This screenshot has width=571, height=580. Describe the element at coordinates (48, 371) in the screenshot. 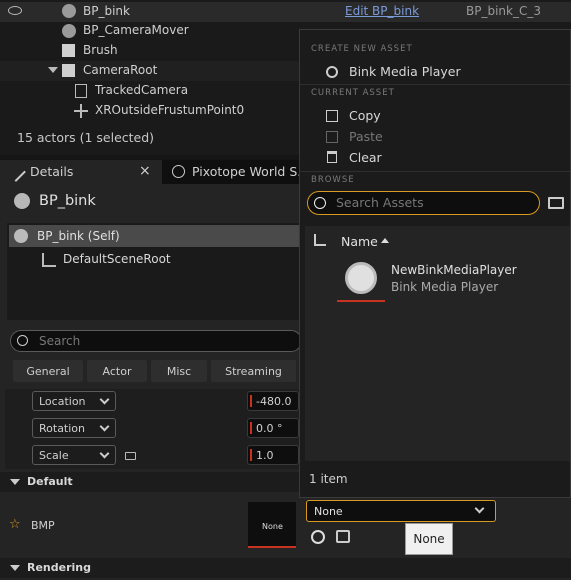

I see `category-general: General` at that location.